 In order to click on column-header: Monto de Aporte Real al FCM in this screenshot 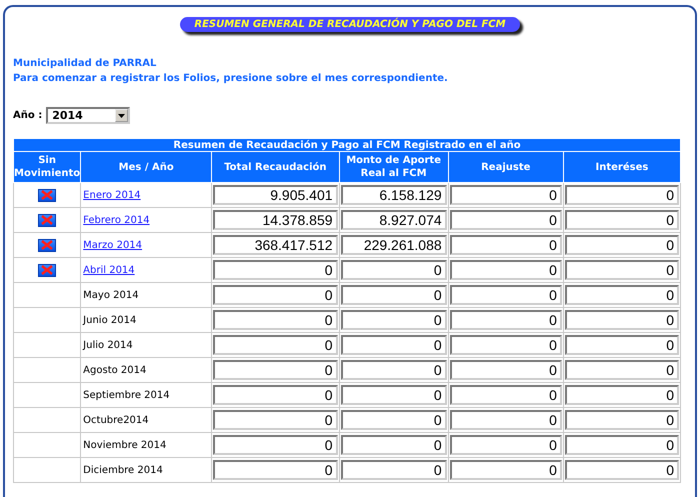, I will do `click(393, 167)`.